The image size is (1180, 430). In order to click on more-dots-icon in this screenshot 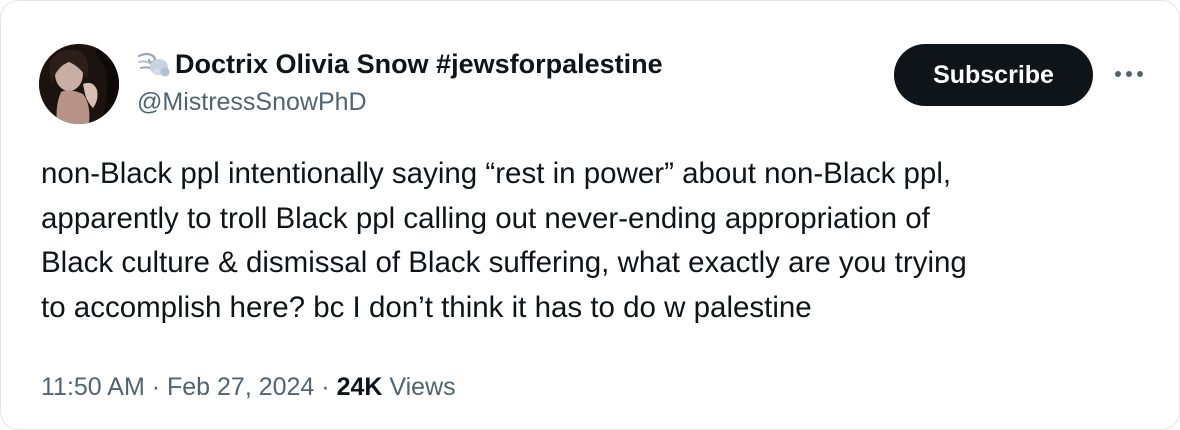, I will do `click(1129, 74)`.